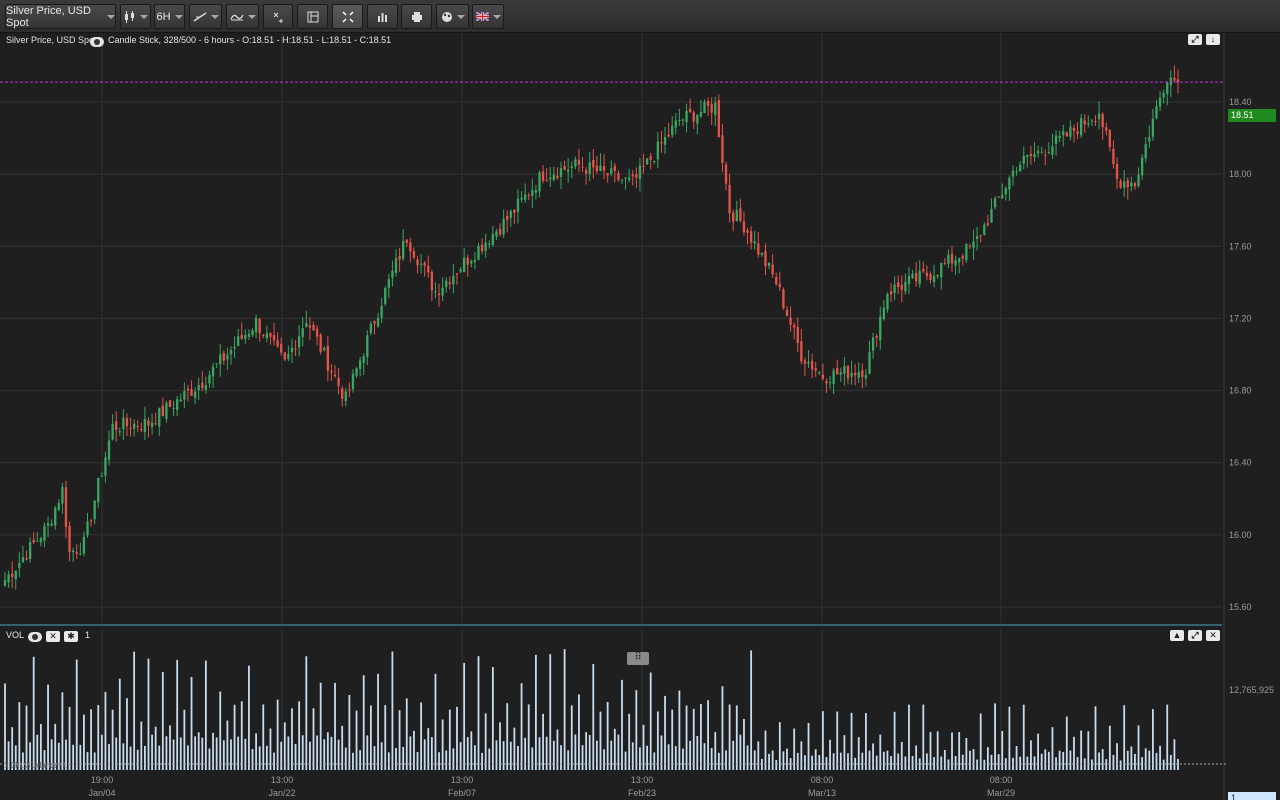 Image resolution: width=1280 pixels, height=800 pixels. I want to click on theme-button, so click(452, 16).